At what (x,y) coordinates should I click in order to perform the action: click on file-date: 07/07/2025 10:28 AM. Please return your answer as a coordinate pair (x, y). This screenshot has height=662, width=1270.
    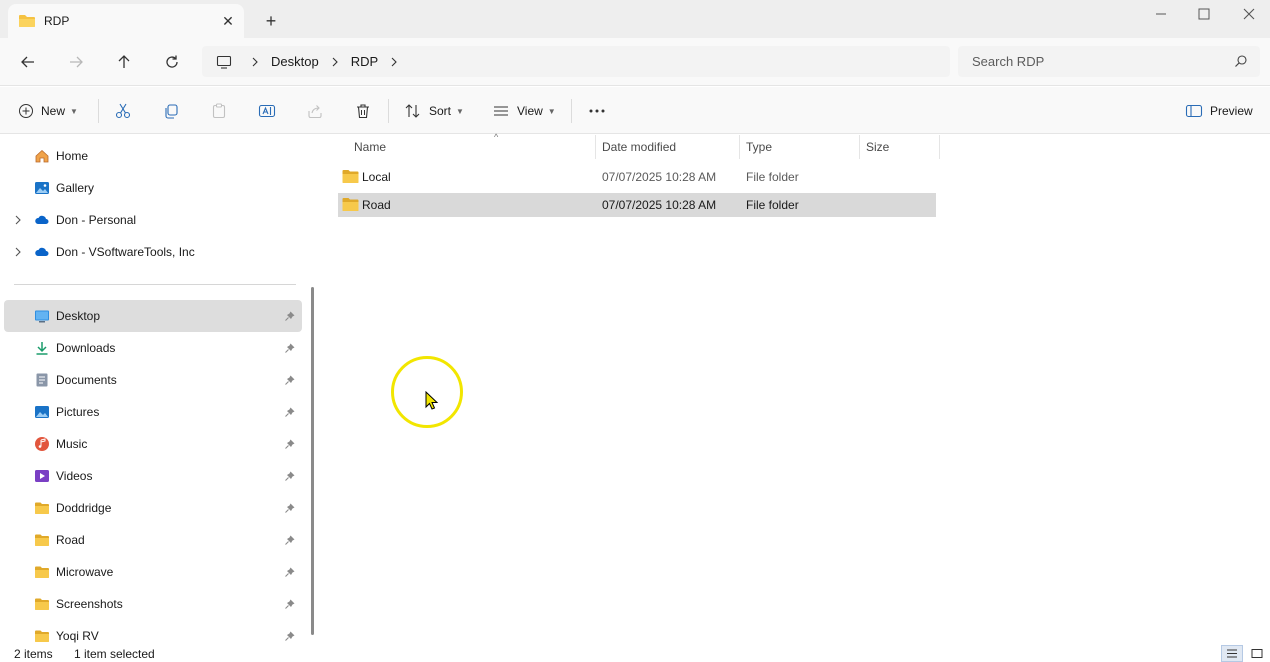
    Looking at the image, I should click on (659, 205).